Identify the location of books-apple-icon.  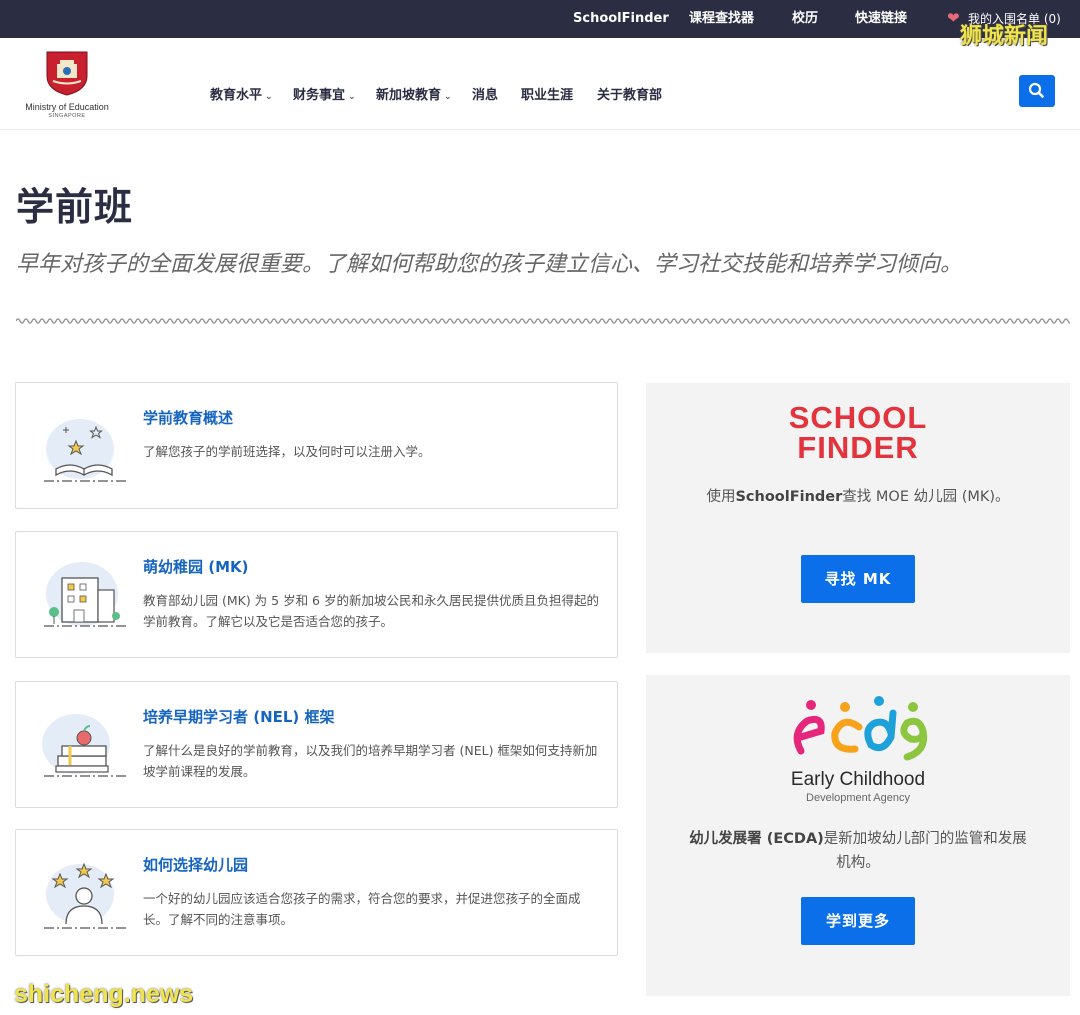
(84, 745).